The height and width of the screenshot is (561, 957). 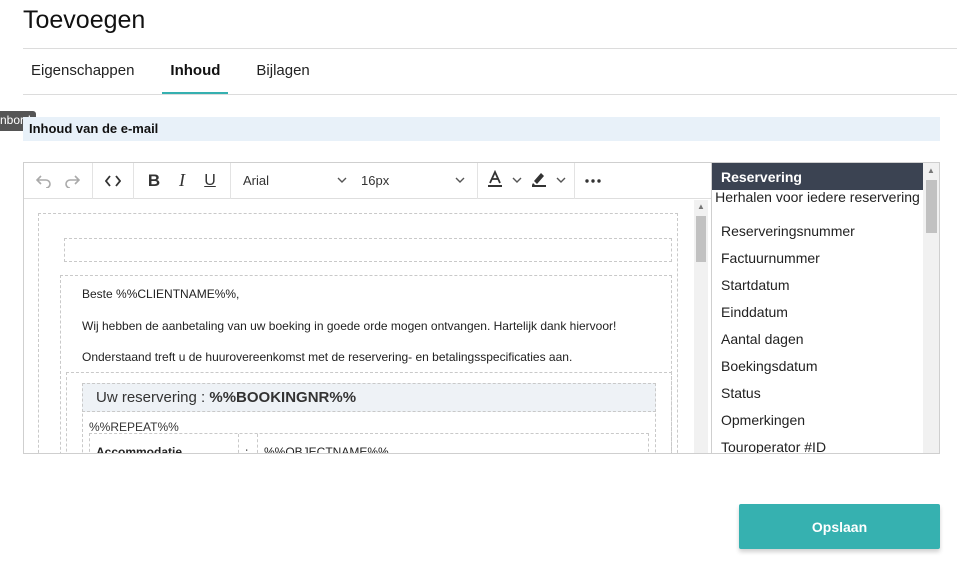 I want to click on format-group: B I U, so click(x=182, y=181).